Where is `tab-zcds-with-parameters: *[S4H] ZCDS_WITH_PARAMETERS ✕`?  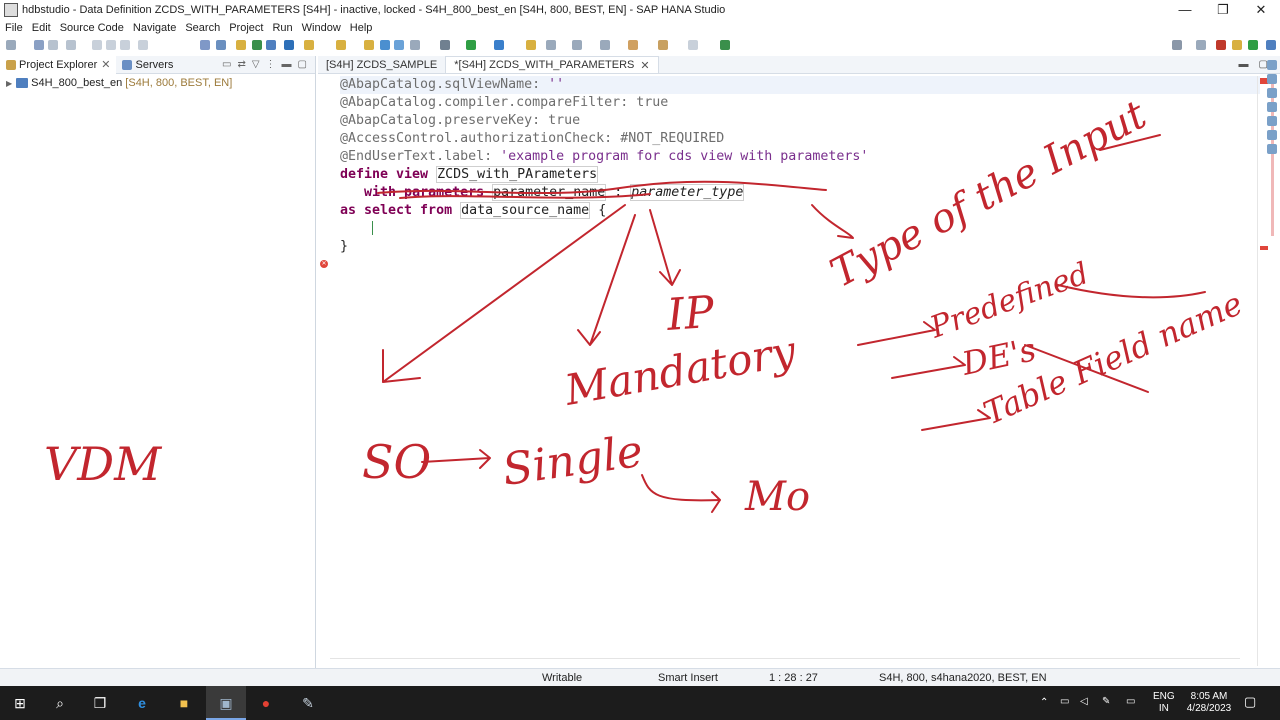
tab-zcds-with-parameters: *[S4H] ZCDS_WITH_PARAMETERS ✕ is located at coordinates (552, 64).